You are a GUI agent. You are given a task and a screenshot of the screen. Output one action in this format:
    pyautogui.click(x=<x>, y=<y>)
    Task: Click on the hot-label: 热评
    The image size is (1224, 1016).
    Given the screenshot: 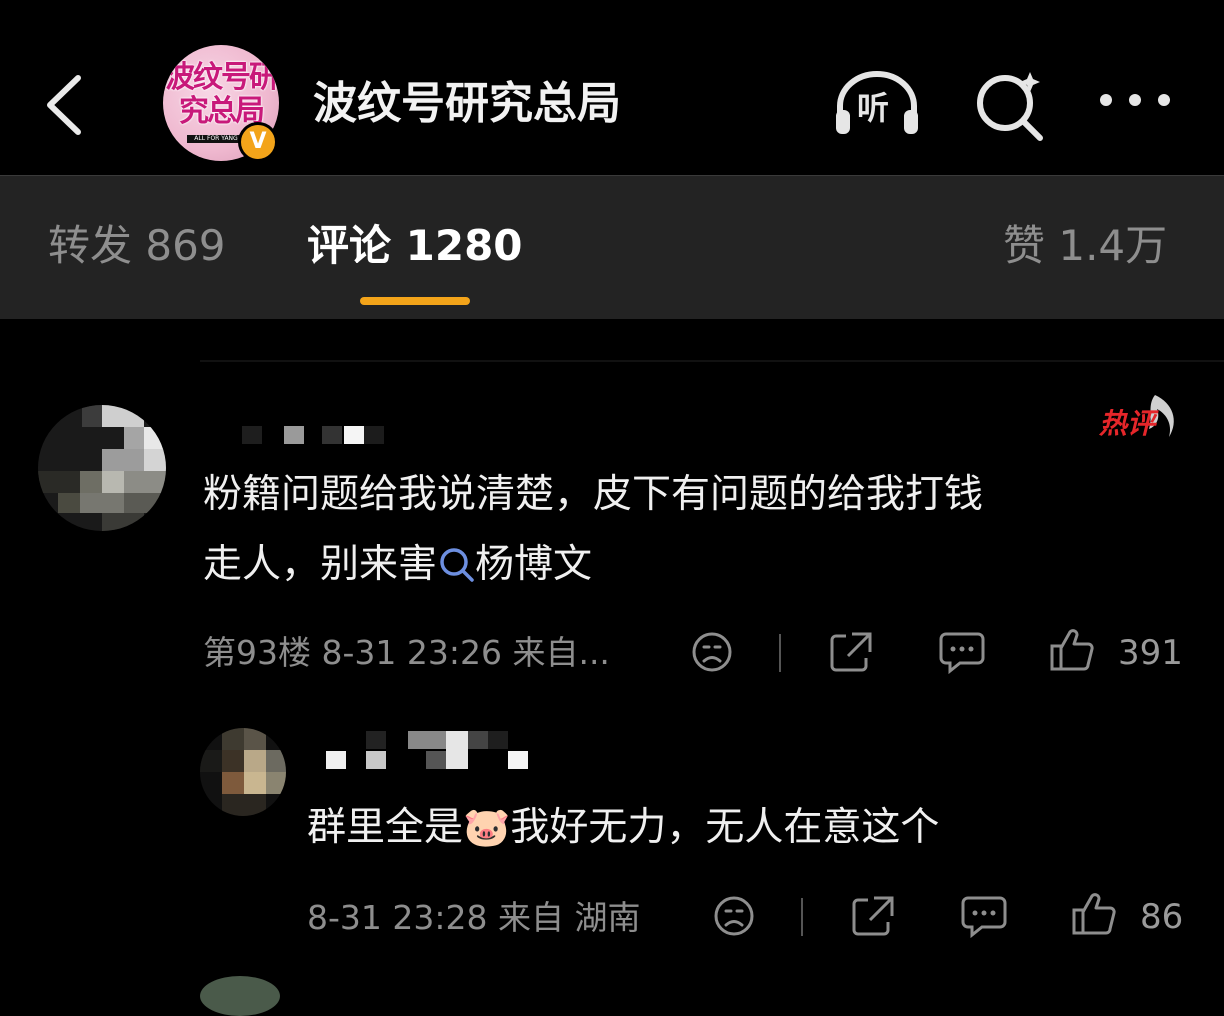 What is the action you would take?
    pyautogui.click(x=1128, y=423)
    